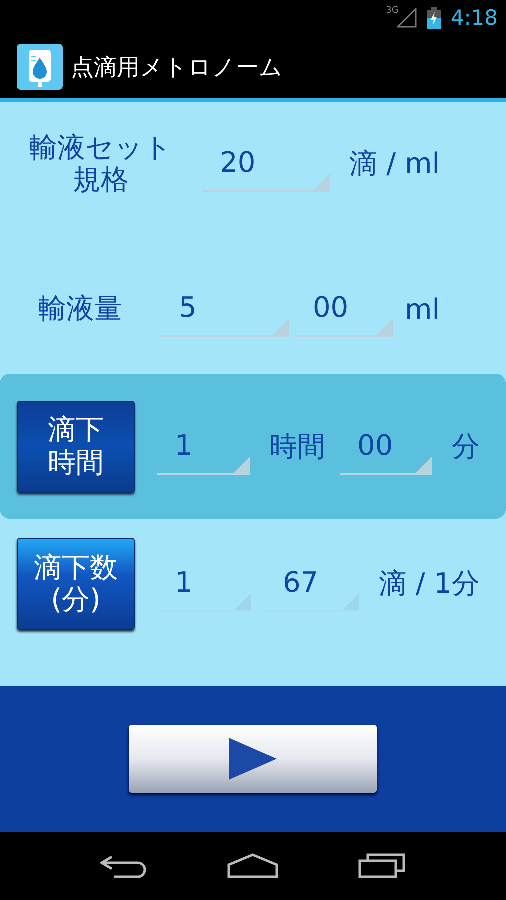  Describe the element at coordinates (224, 309) in the screenshot. I see `number-spinner: 5` at that location.